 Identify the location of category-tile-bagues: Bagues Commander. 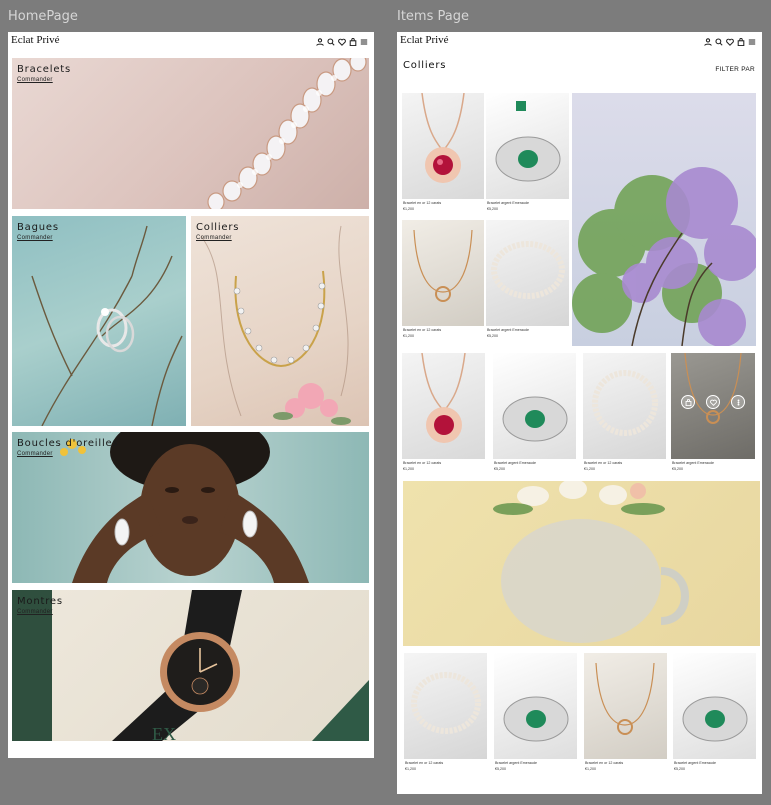
(99, 321).